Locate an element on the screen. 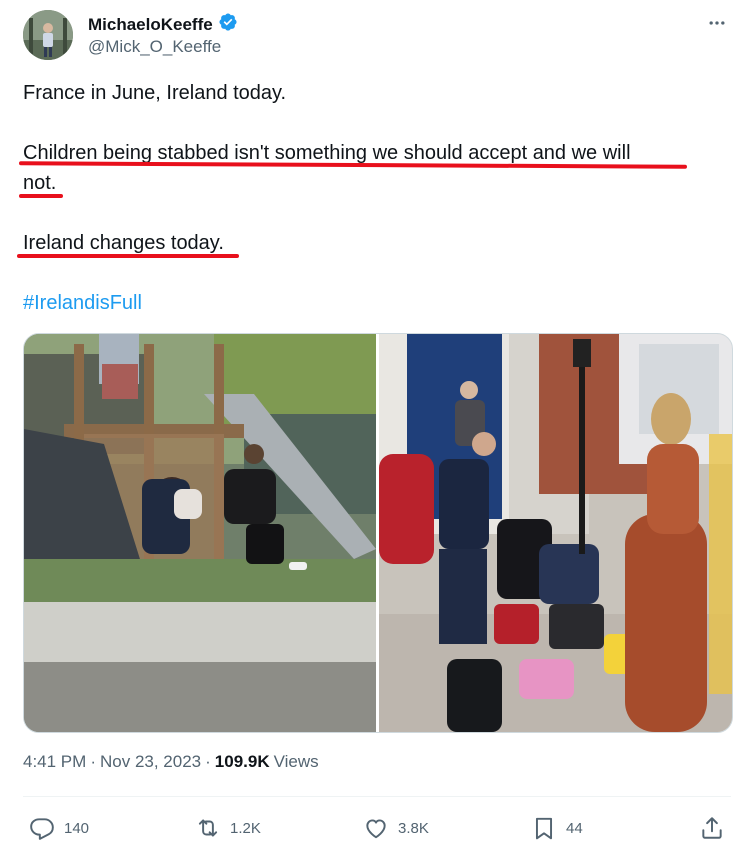  verified-badge-icon is located at coordinates (228, 24).